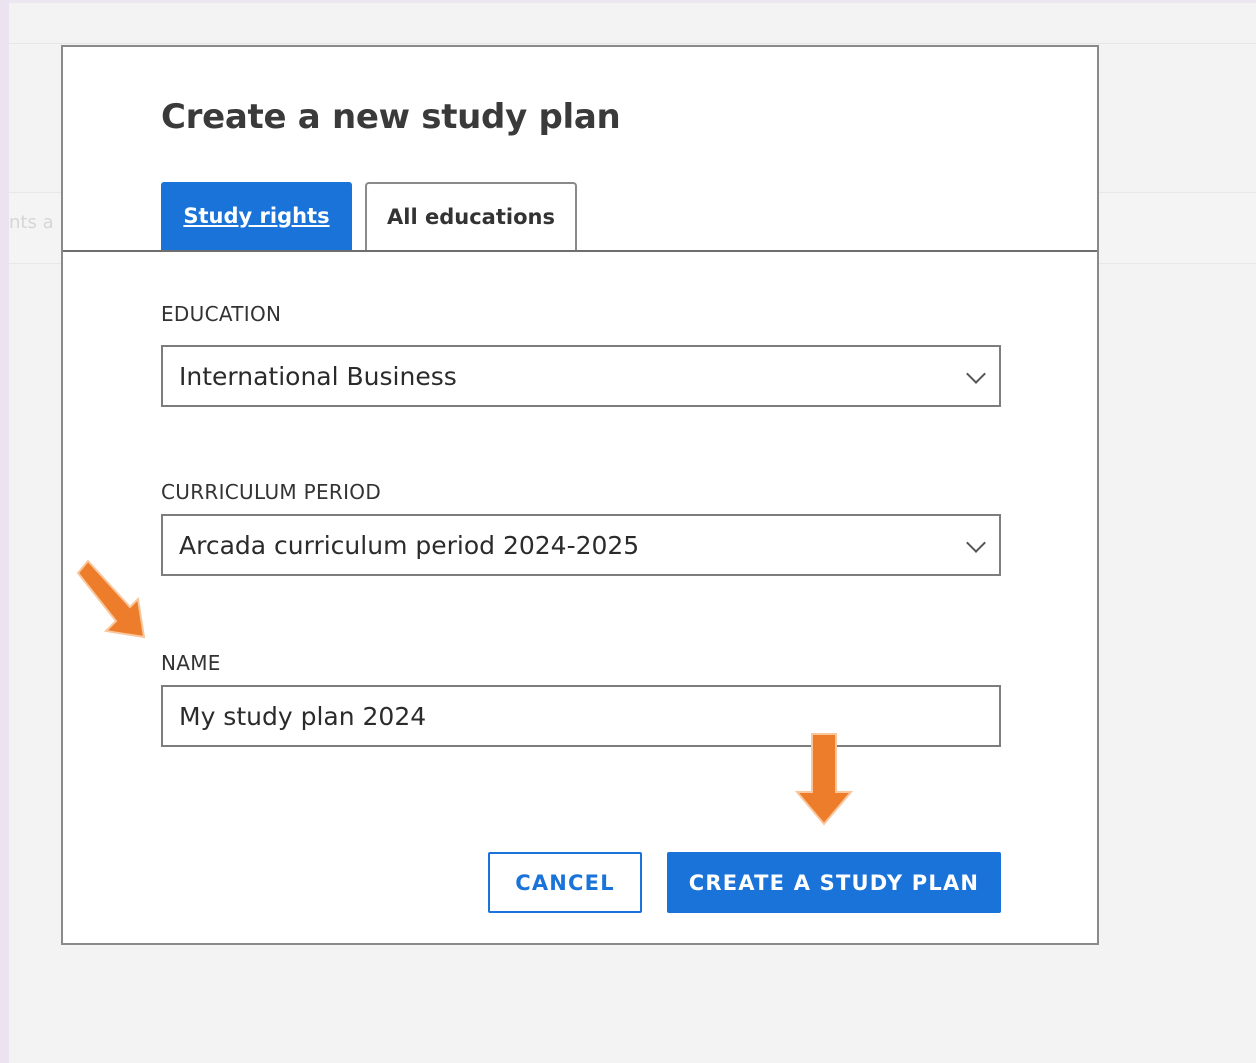 This screenshot has width=1256, height=1063. I want to click on name-label: NAME, so click(191, 663).